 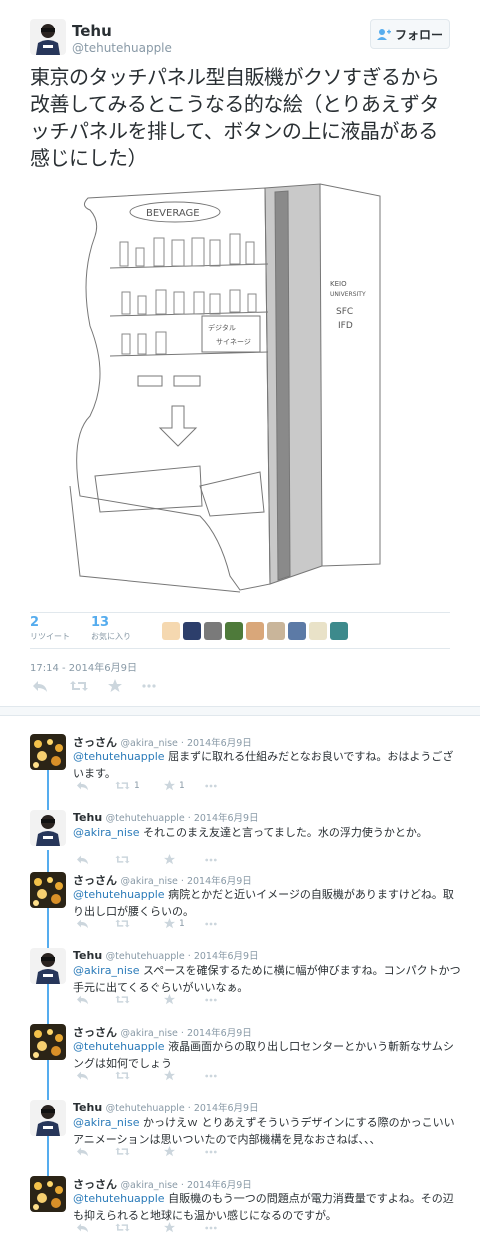 I want to click on tweet-timestamp: 17:14 - 2014年6月9日, so click(x=83, y=666).